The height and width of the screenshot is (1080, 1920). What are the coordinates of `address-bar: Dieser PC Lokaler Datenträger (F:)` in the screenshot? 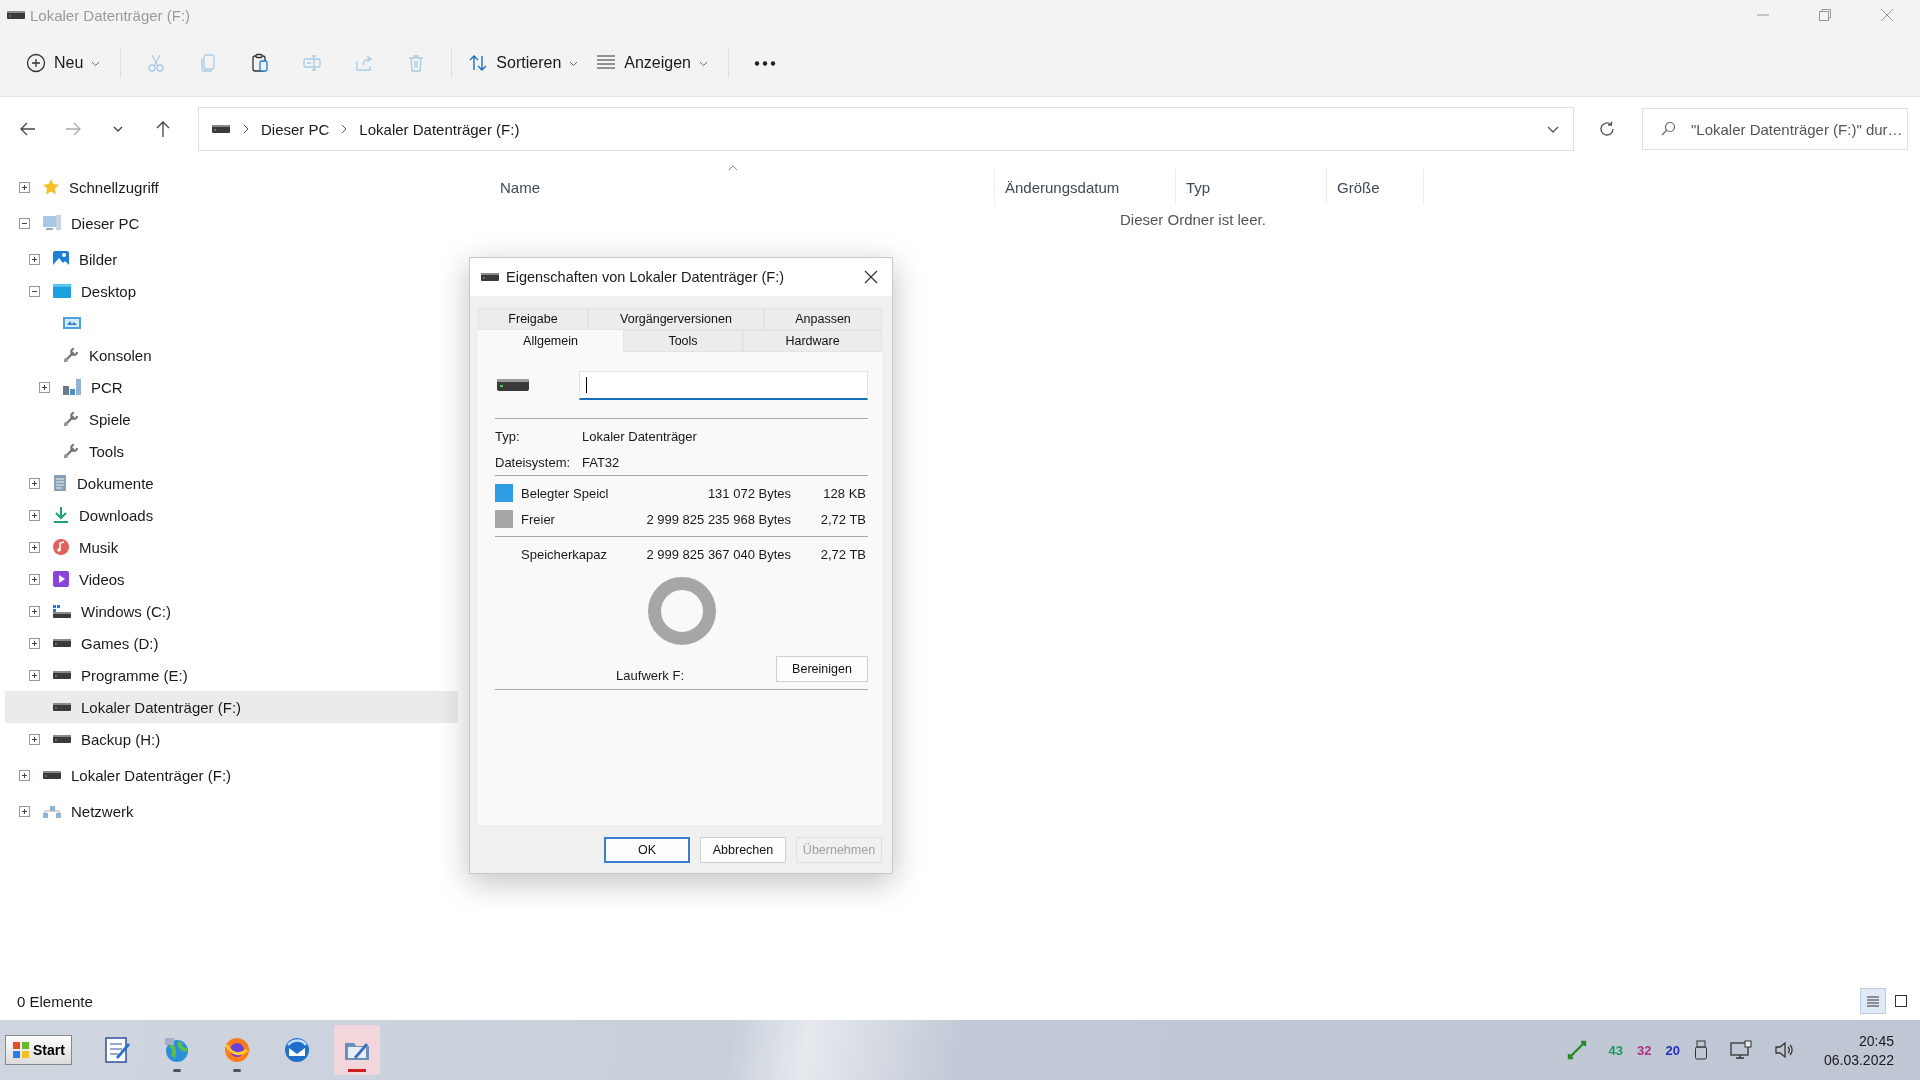 It's located at (886, 129).